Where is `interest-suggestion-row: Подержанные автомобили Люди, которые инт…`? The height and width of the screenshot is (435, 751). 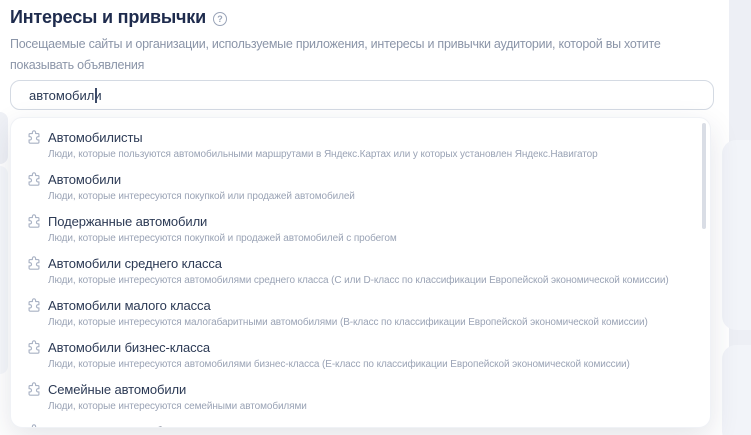 interest-suggestion-row: Подержанные автомобили Люди, которые инт… is located at coordinates (360, 233).